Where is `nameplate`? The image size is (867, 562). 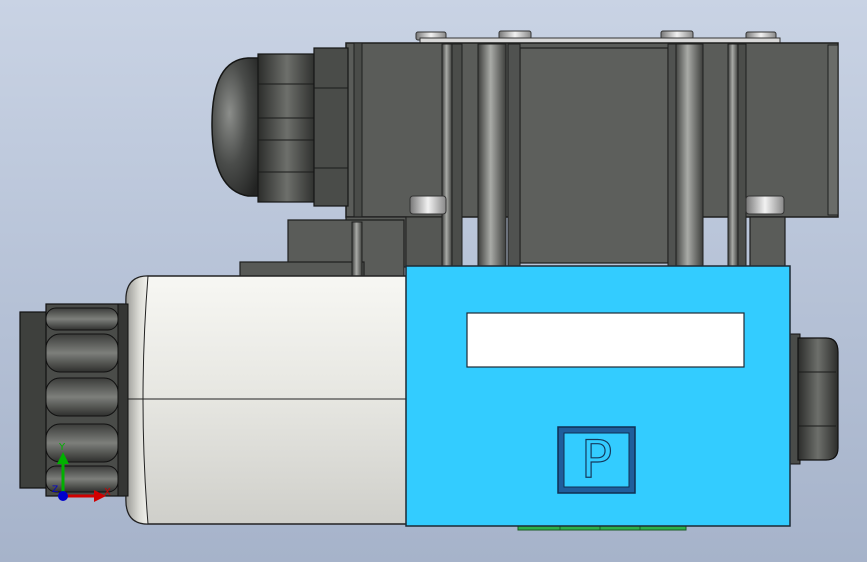 nameplate is located at coordinates (605, 340).